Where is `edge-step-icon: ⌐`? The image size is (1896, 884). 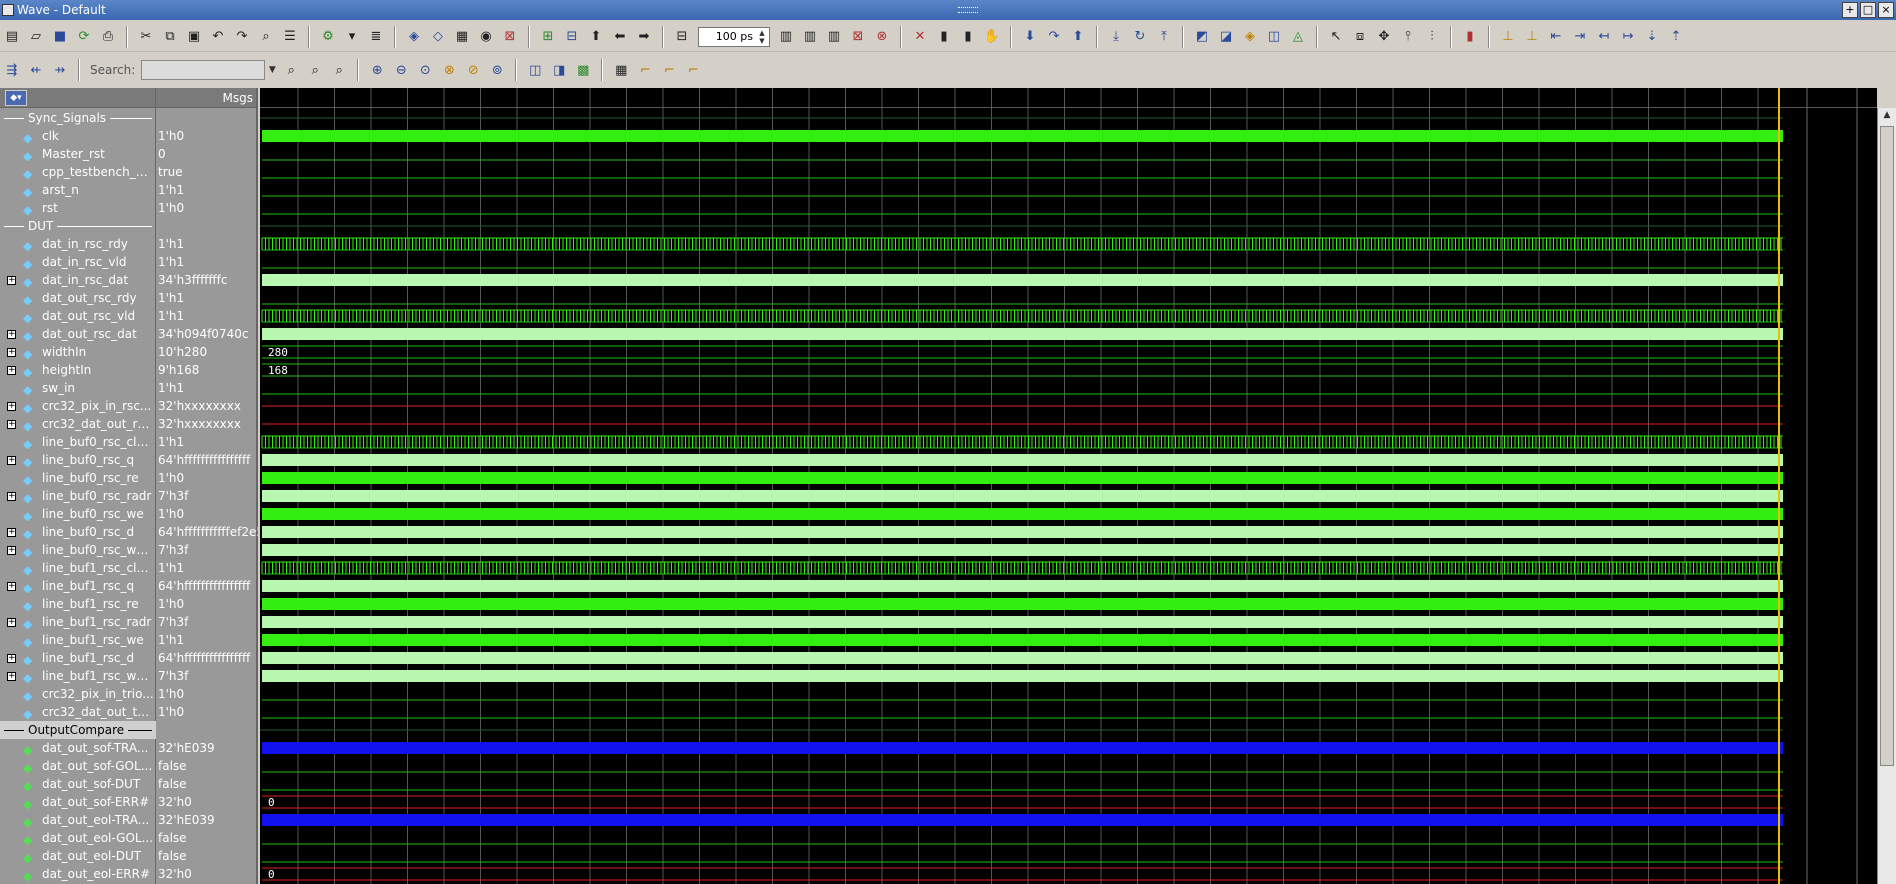 edge-step-icon: ⌐ is located at coordinates (645, 70).